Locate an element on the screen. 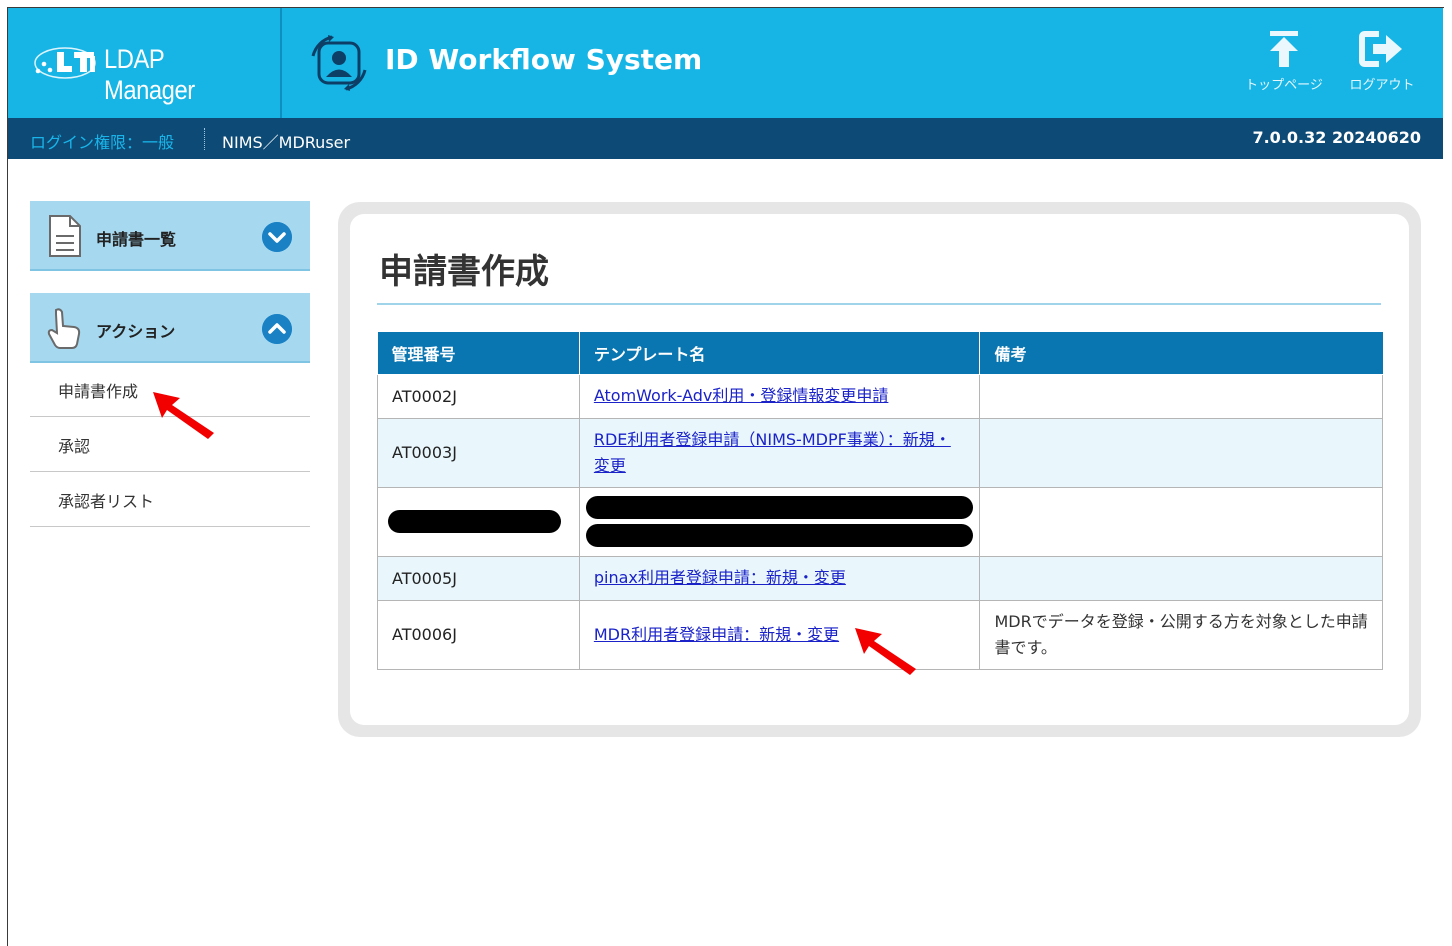 This screenshot has height=946, width=1452. title-divider is located at coordinates (879, 304).